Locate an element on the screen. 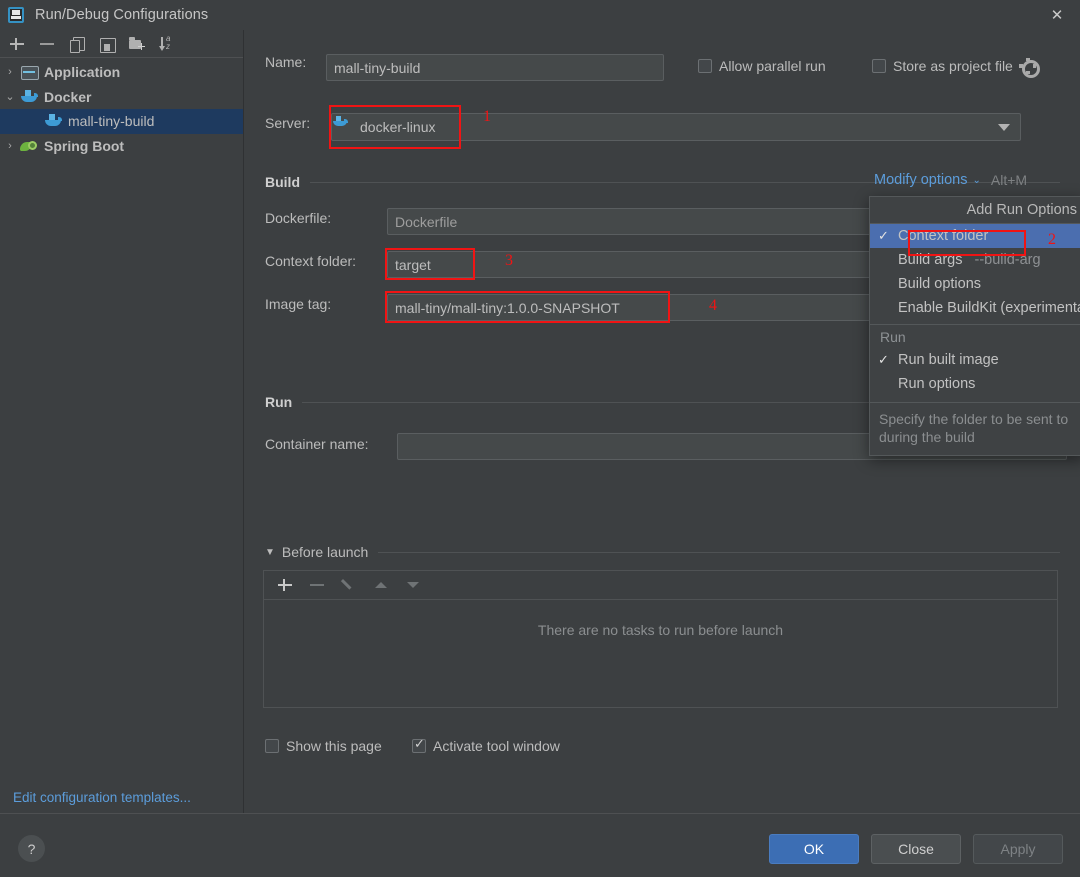 This screenshot has height=877, width=1080. menu-item-hint: --build-arg is located at coordinates (1007, 260).